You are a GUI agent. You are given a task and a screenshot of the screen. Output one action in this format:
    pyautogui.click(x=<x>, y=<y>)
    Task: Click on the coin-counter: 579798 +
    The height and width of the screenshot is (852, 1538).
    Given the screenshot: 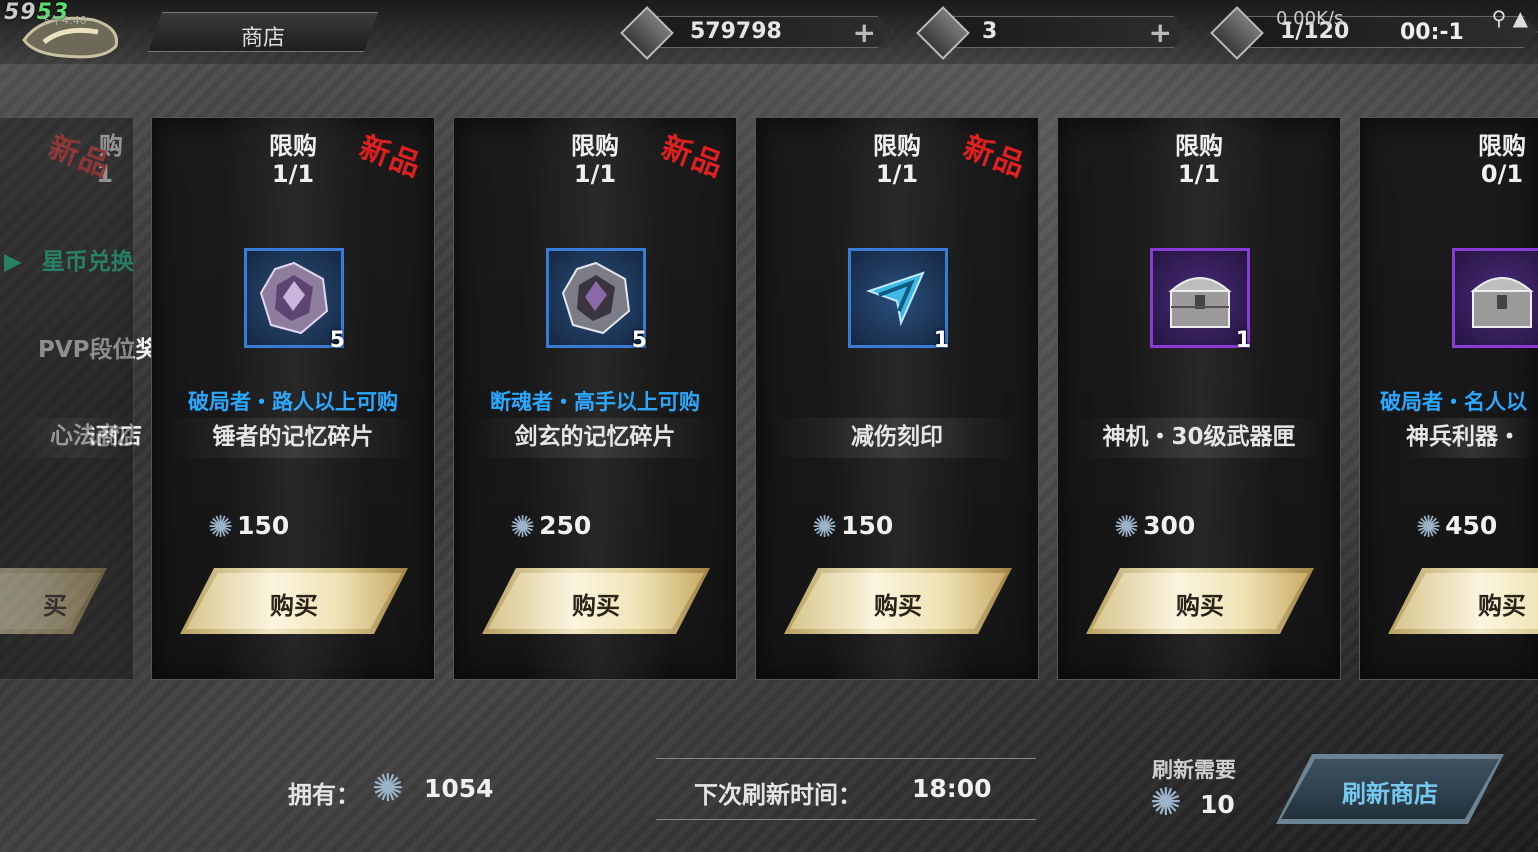 What is the action you would take?
    pyautogui.click(x=756, y=33)
    